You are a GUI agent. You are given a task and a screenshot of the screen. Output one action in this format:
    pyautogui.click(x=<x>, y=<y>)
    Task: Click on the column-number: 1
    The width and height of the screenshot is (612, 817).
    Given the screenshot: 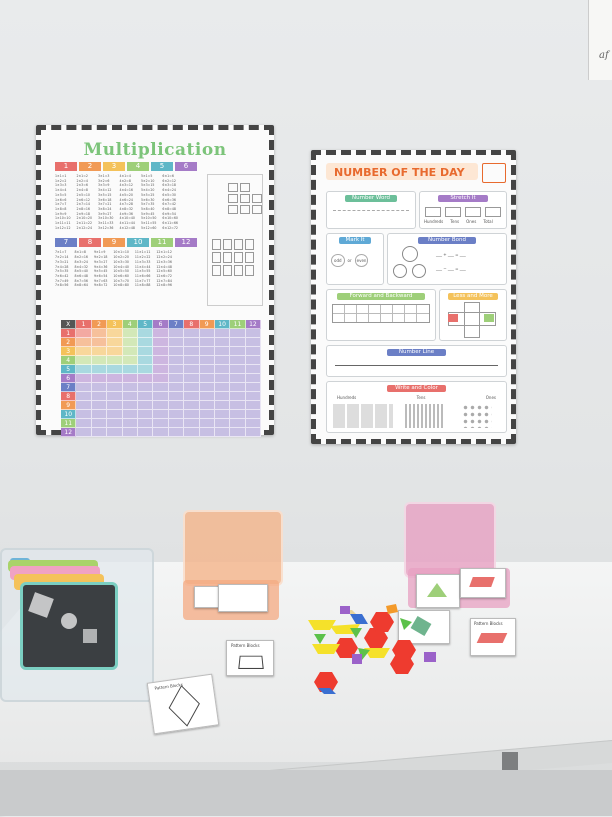 What is the action you would take?
    pyautogui.click(x=66, y=166)
    